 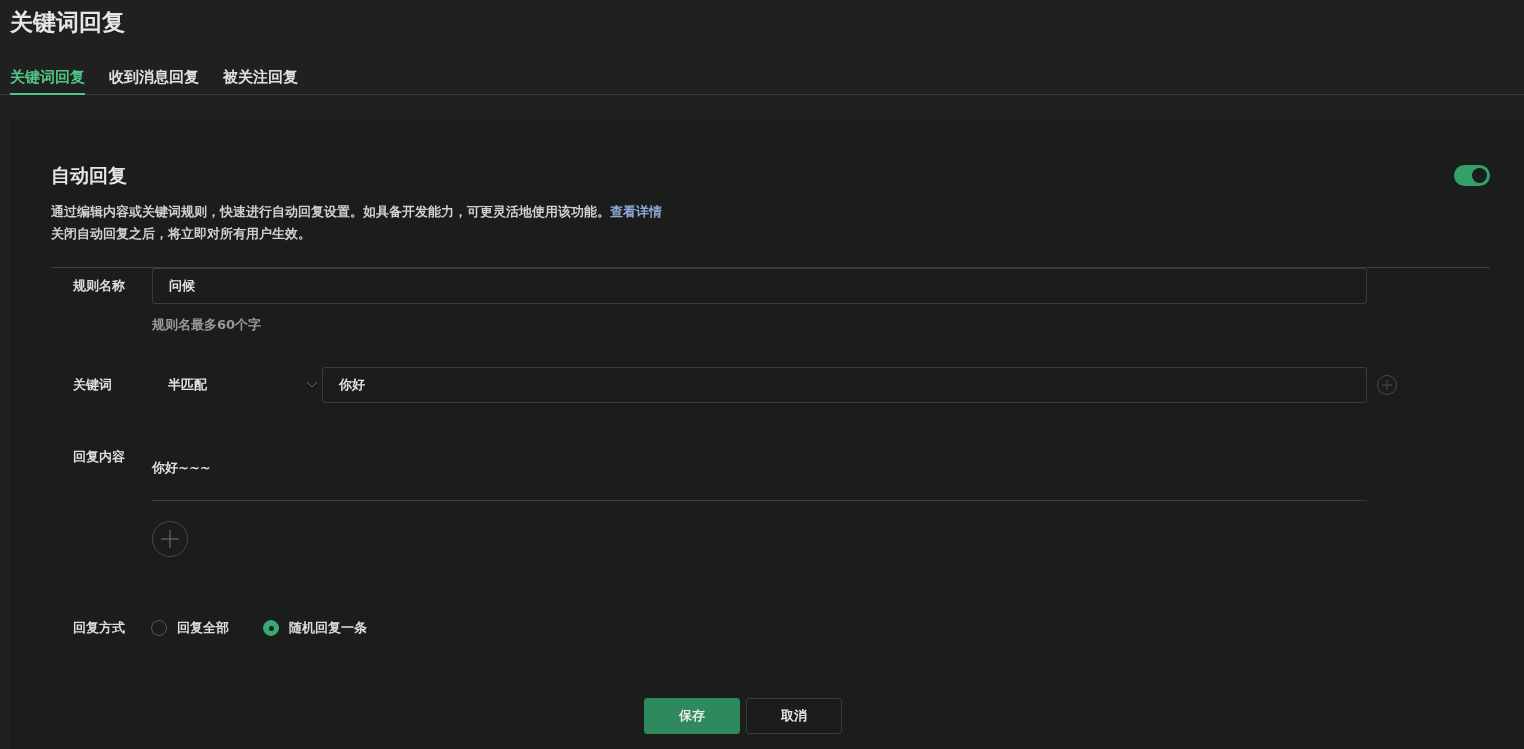 What do you see at coordinates (1472, 175) in the screenshot?
I see `toggle-switch` at bounding box center [1472, 175].